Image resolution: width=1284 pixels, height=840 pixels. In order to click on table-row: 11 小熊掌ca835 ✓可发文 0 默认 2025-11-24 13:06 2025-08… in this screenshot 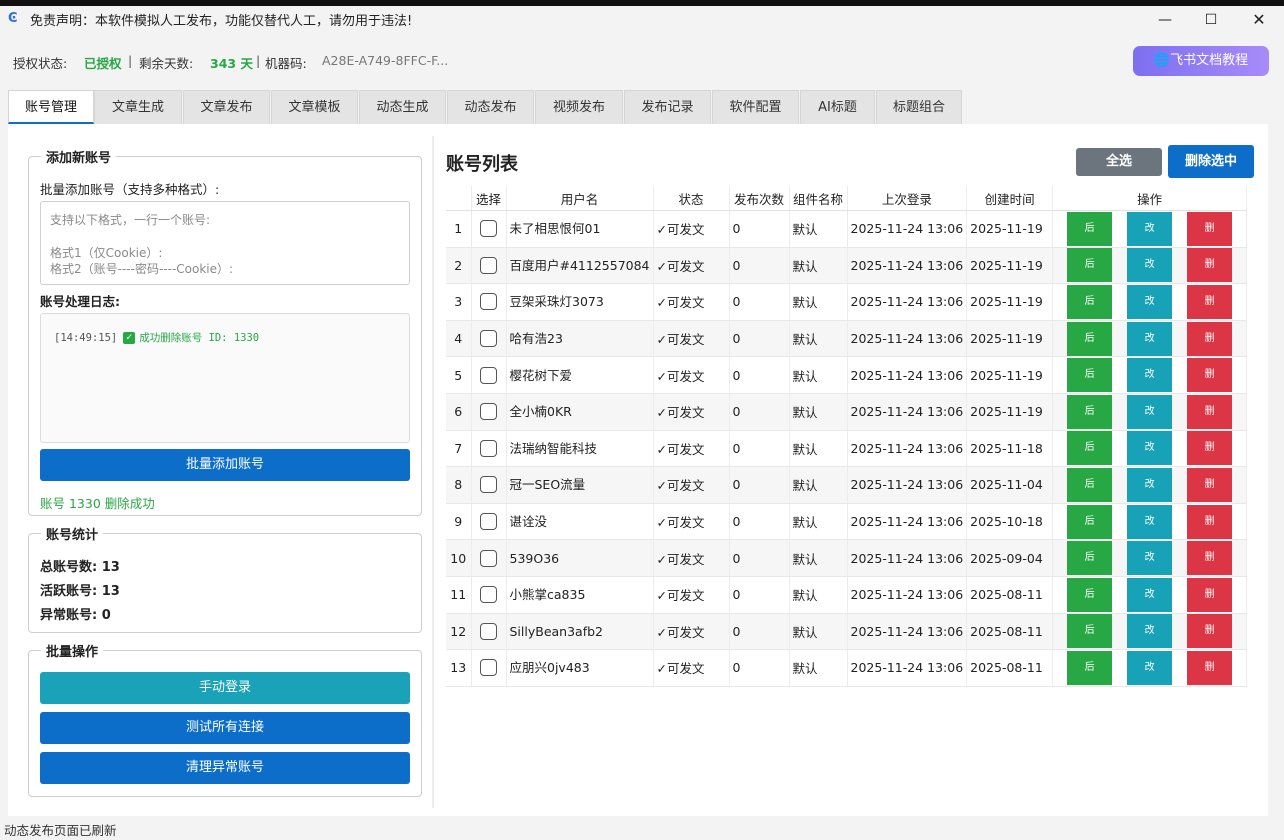, I will do `click(847, 595)`.